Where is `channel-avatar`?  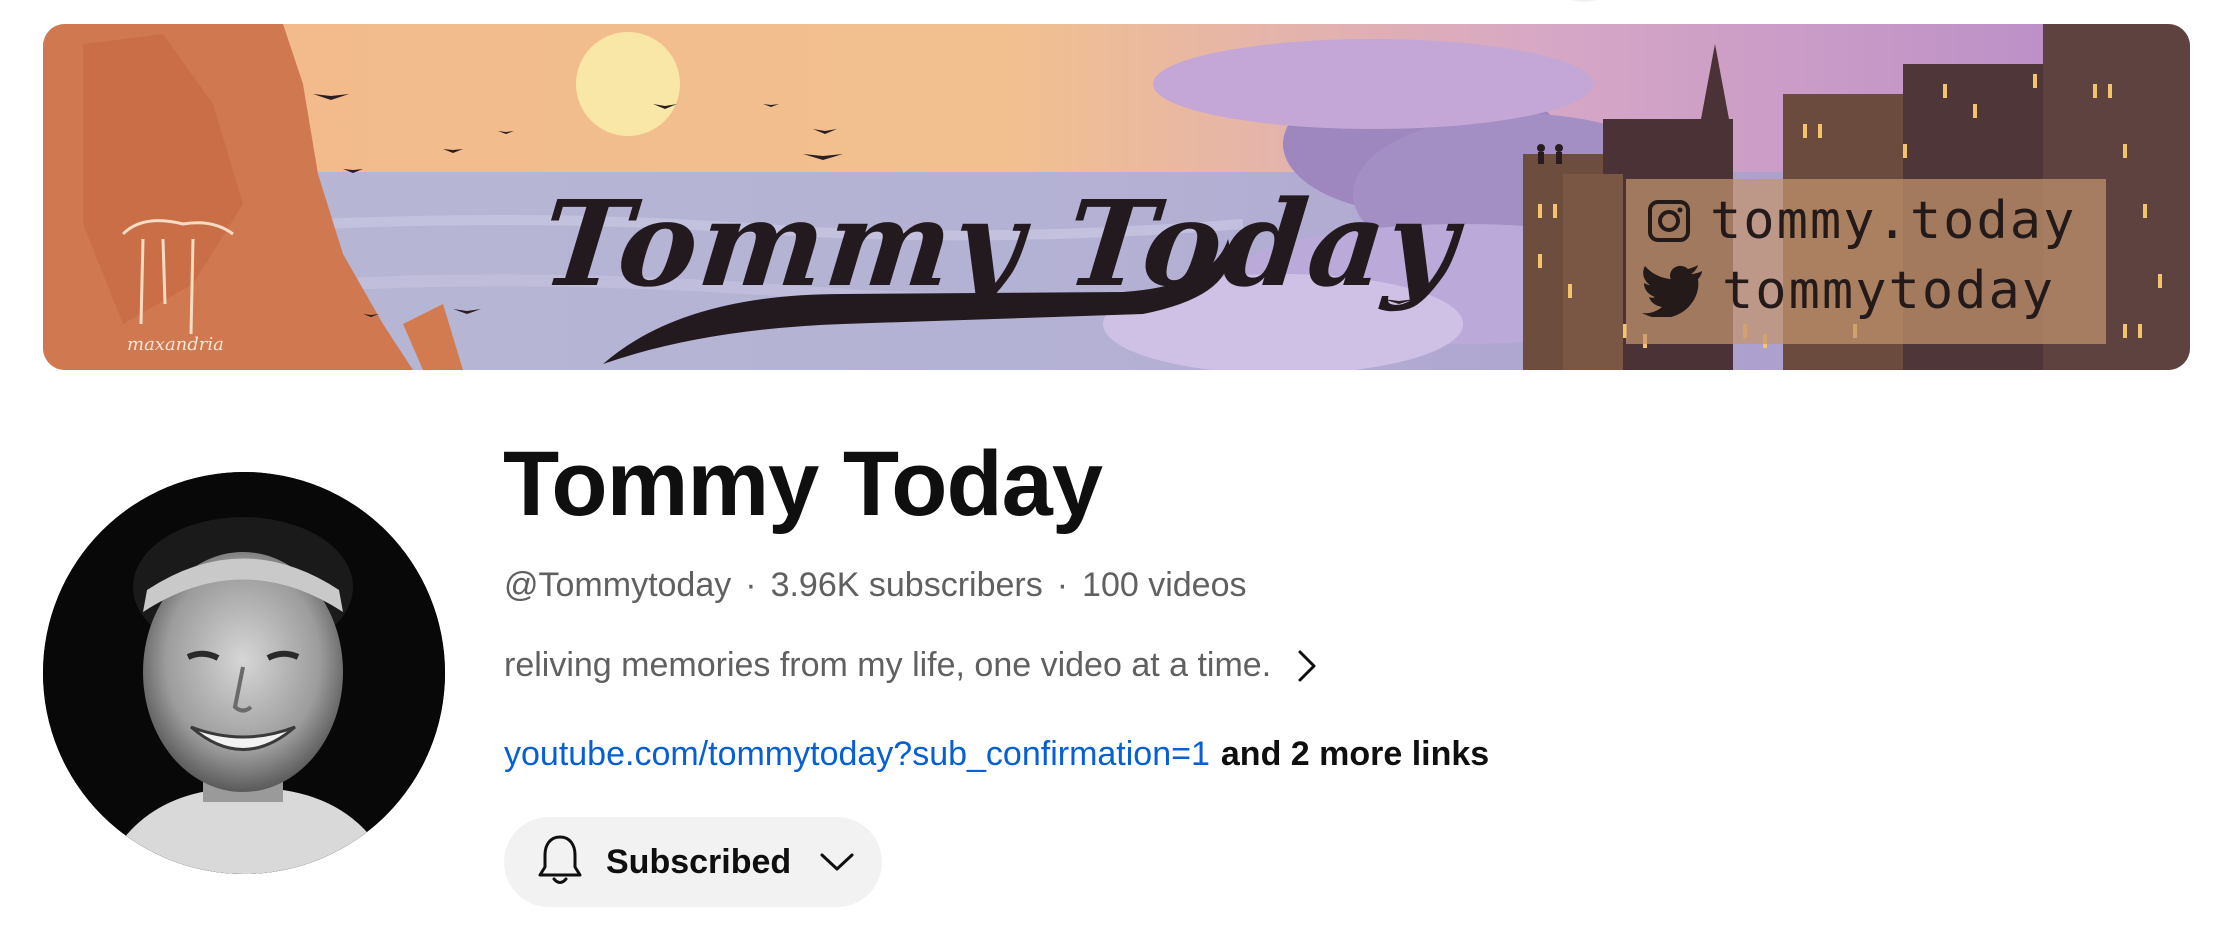 channel-avatar is located at coordinates (244, 673).